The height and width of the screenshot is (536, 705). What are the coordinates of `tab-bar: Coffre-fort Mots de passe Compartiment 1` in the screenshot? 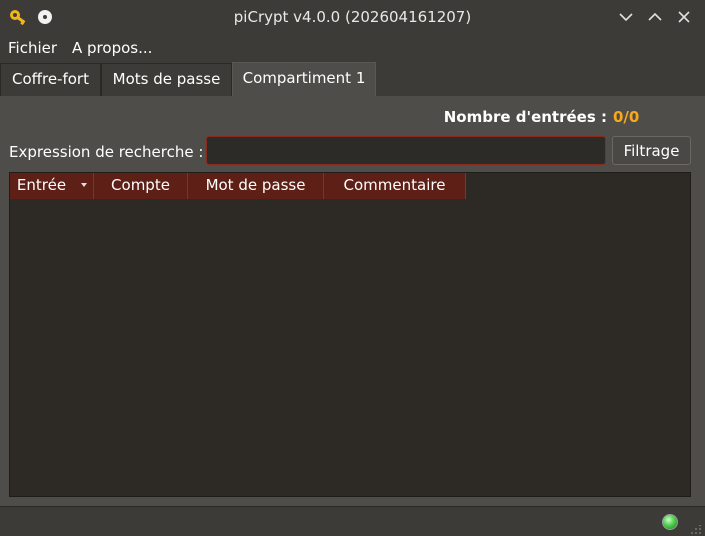 It's located at (352, 79).